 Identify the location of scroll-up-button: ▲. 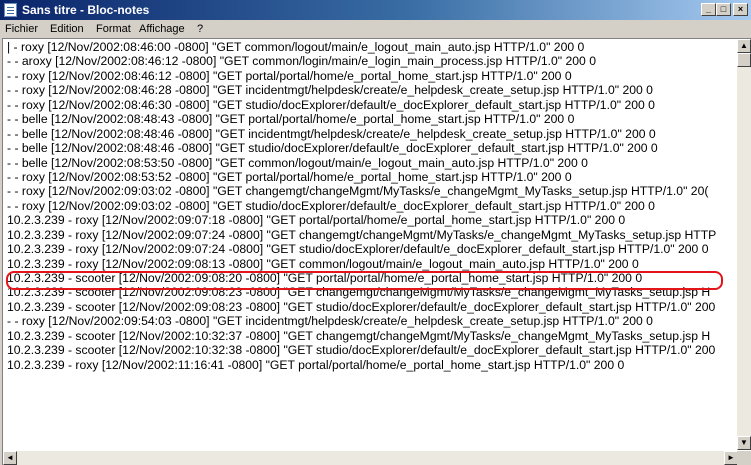
(744, 46).